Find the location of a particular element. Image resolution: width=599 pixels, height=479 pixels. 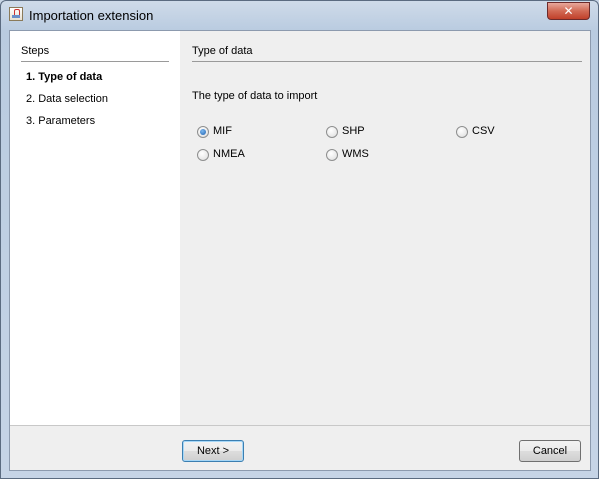

close-icon: ✕ is located at coordinates (568, 11).